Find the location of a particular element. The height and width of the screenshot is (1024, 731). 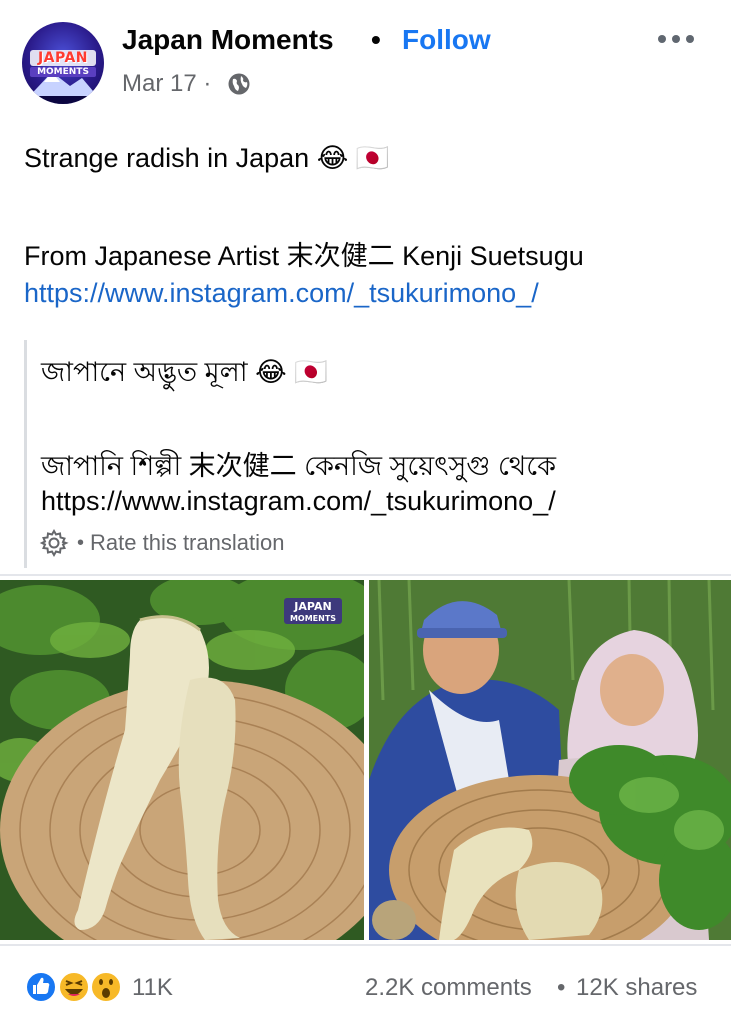

avatar-logo-line2: MOMENTS is located at coordinates (63, 72).